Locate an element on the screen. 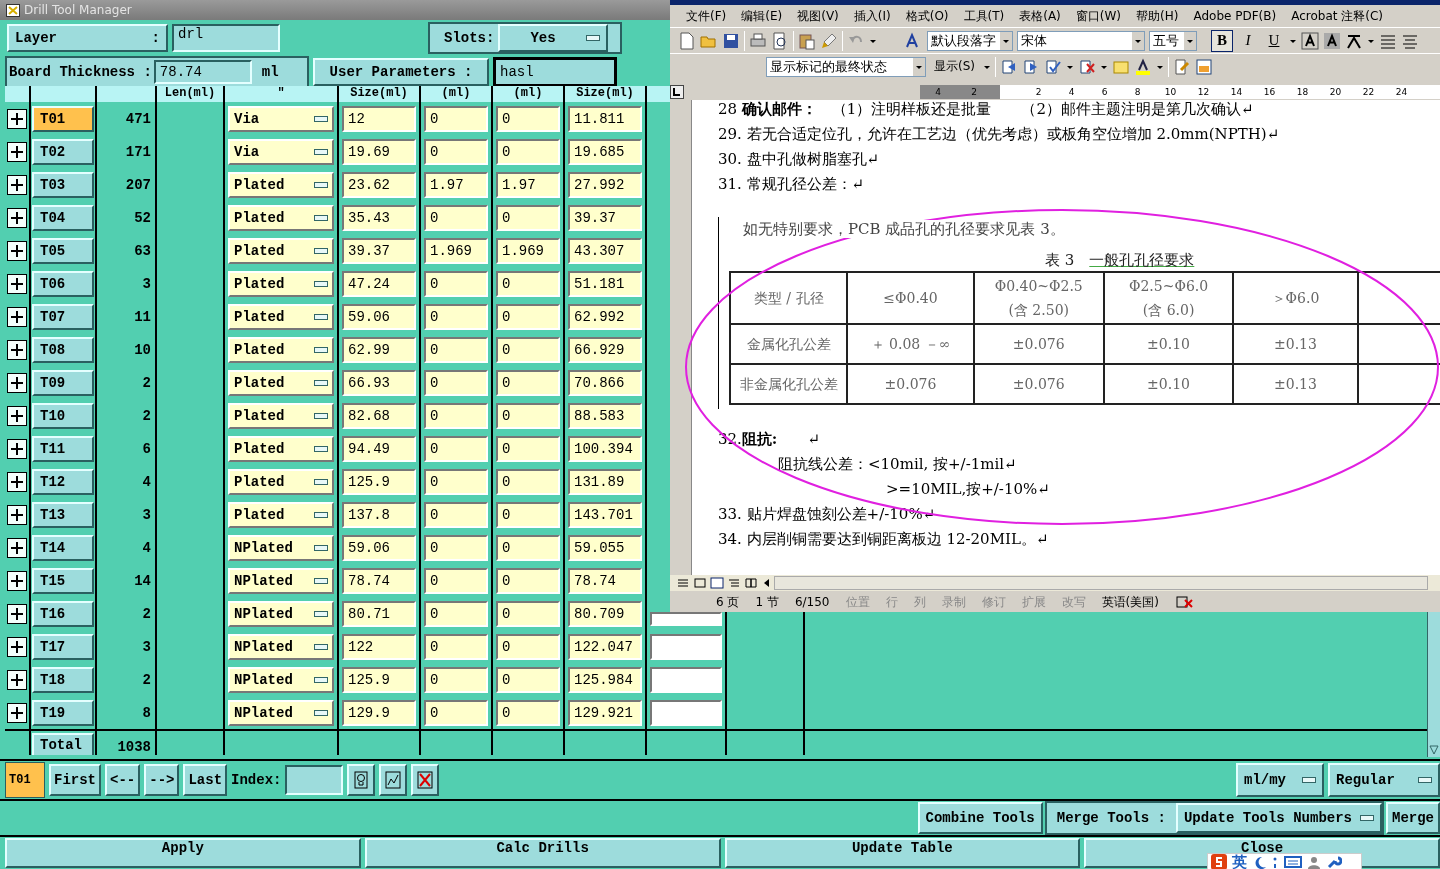  status-item: 扩展 is located at coordinates (1033, 602).